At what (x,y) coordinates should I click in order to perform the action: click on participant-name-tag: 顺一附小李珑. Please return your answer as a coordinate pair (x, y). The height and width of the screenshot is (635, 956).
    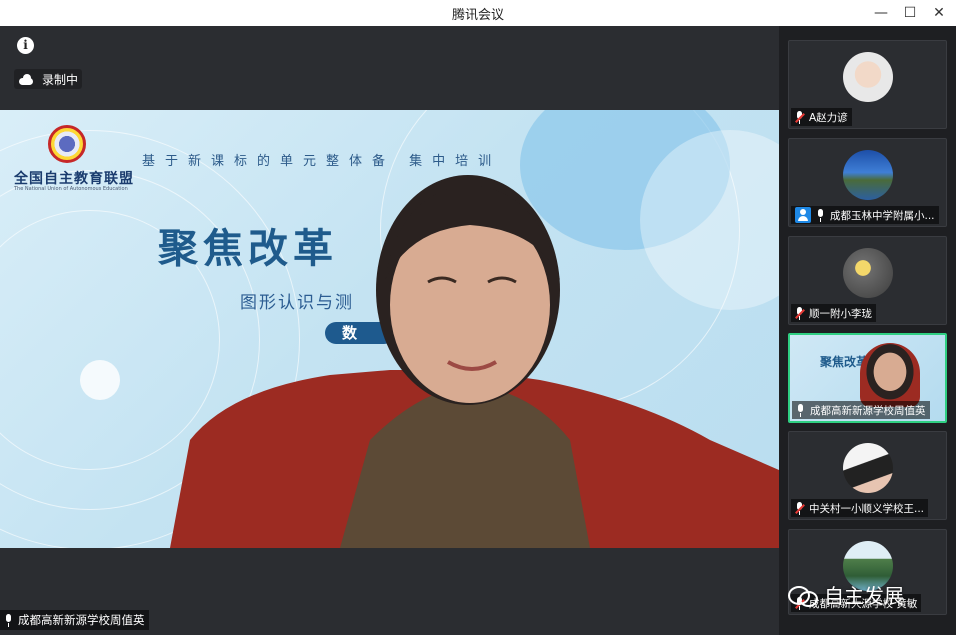
    Looking at the image, I should click on (833, 313).